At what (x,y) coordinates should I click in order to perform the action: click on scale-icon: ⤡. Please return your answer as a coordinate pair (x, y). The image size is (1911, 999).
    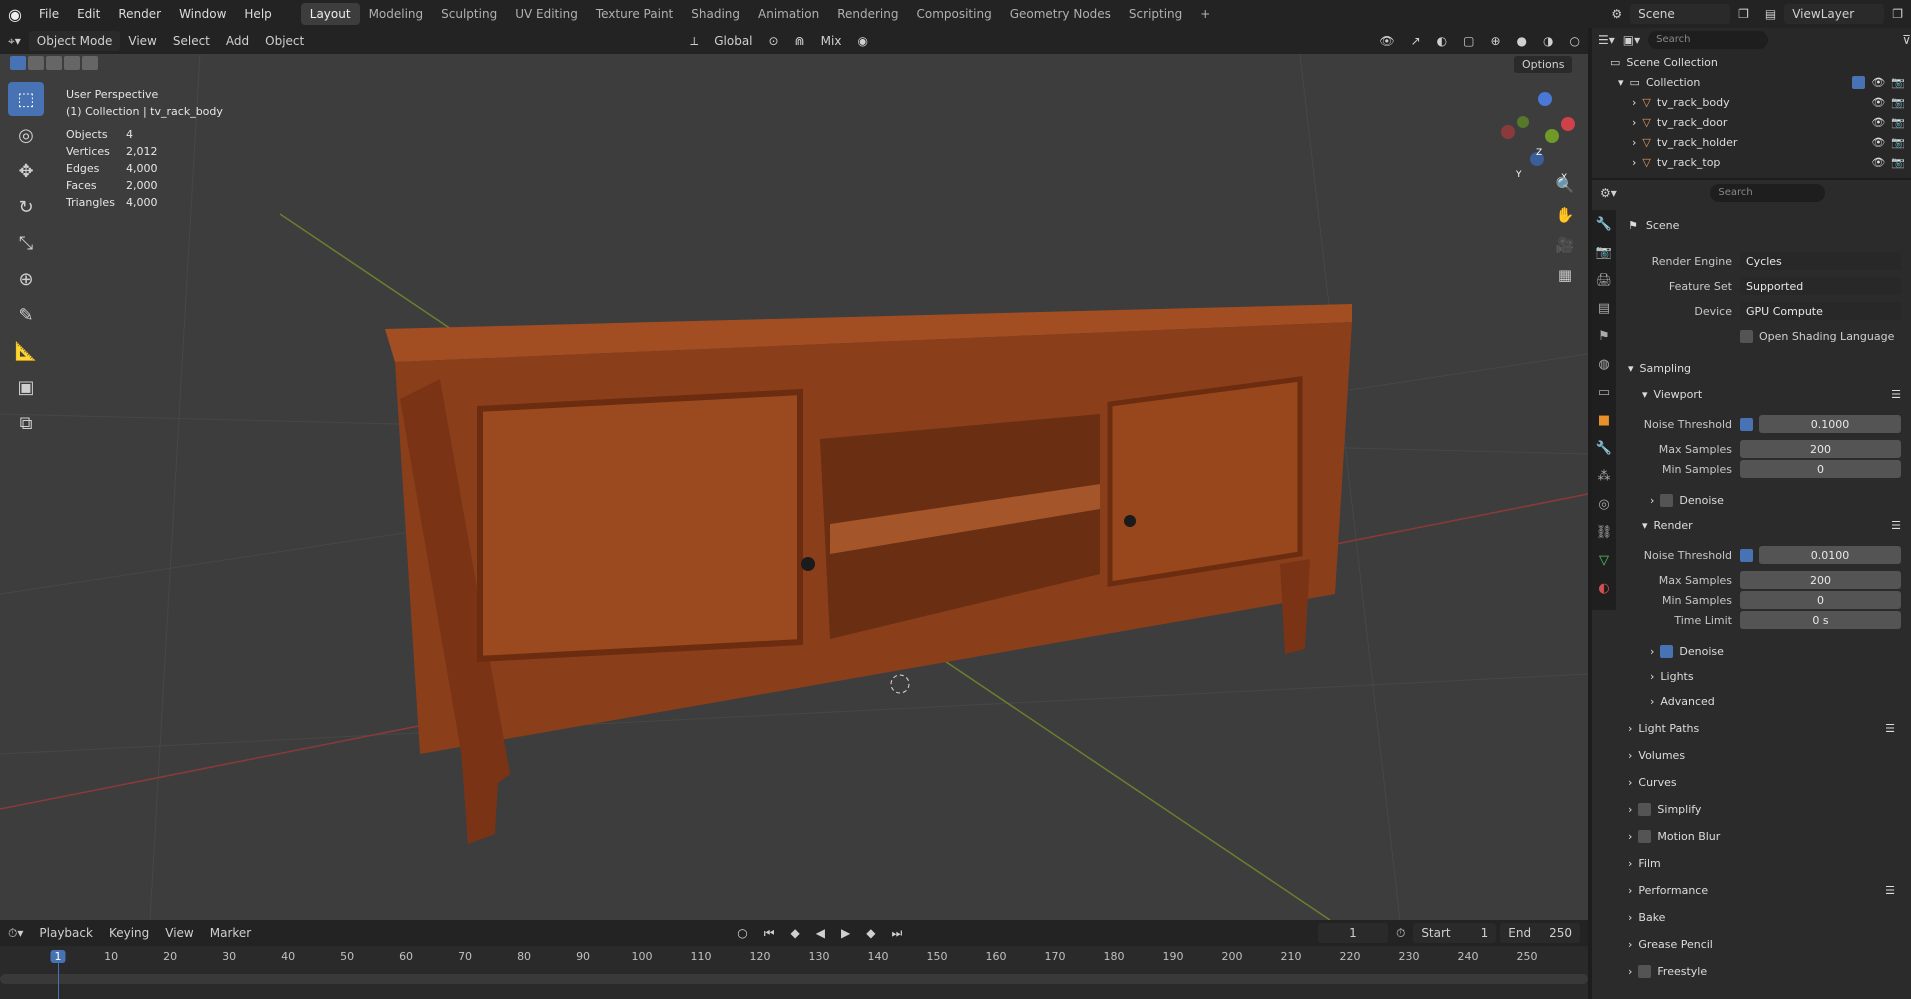
    Looking at the image, I should click on (26, 243).